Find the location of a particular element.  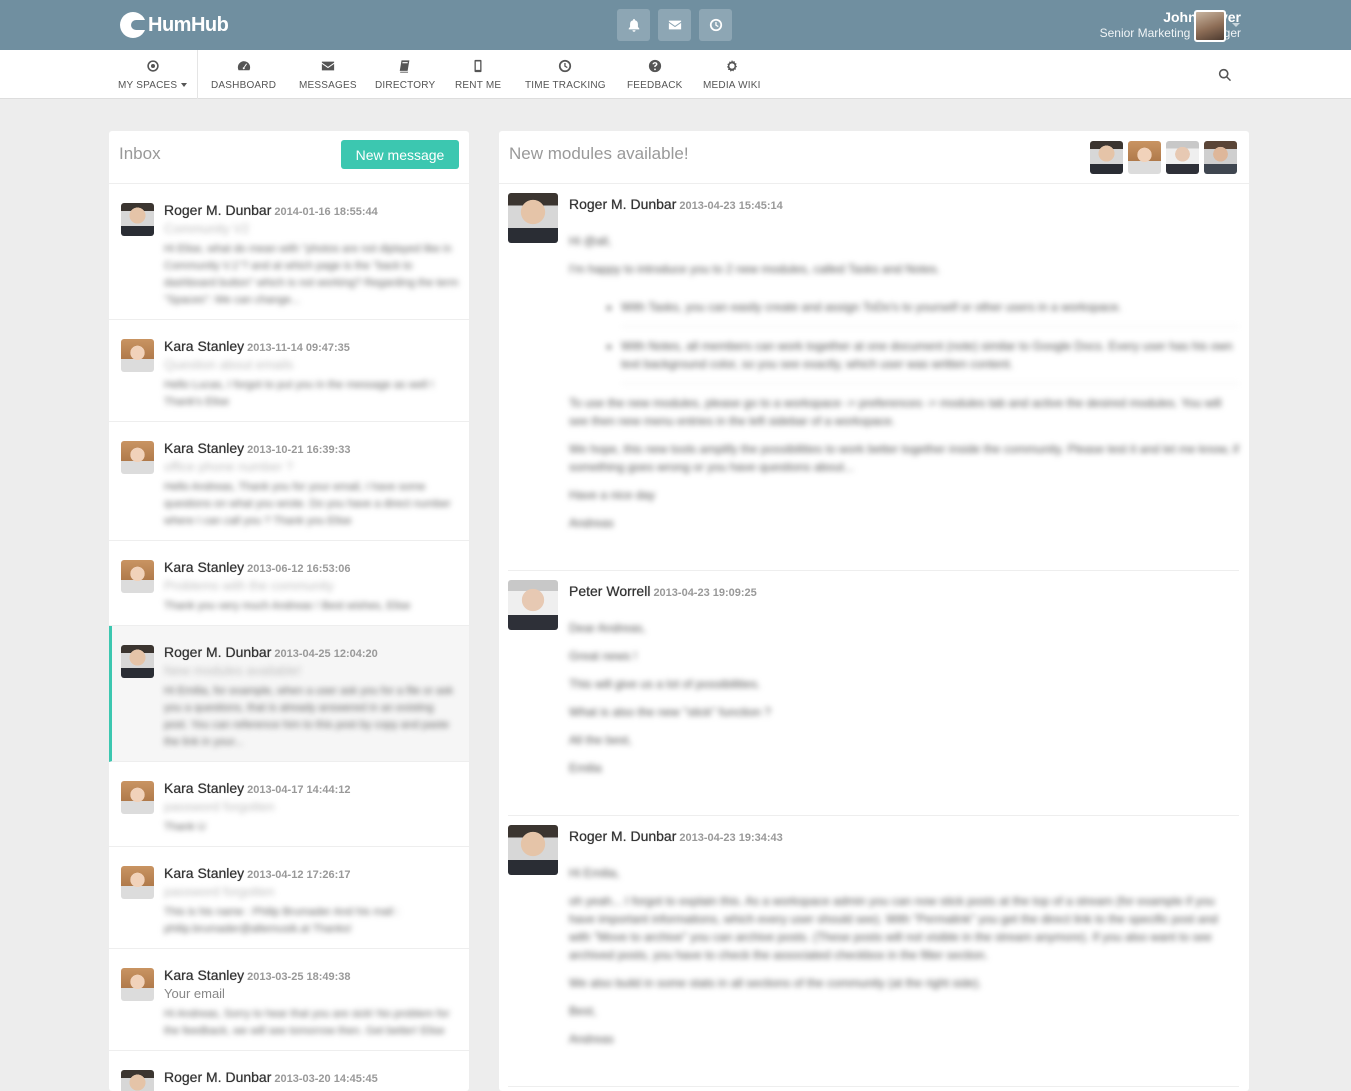

sender-name: Peter Worrell is located at coordinates (609, 591).